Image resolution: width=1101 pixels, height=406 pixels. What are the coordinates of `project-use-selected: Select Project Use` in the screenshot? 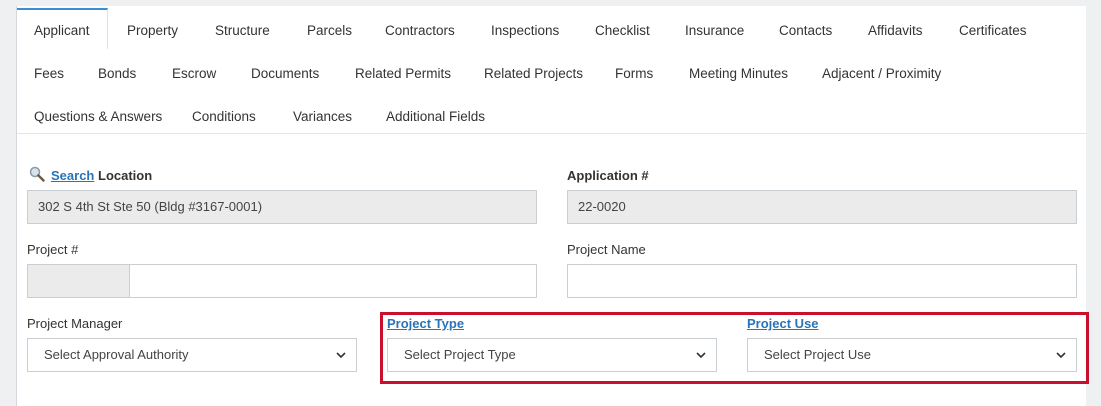 It's located at (817, 354).